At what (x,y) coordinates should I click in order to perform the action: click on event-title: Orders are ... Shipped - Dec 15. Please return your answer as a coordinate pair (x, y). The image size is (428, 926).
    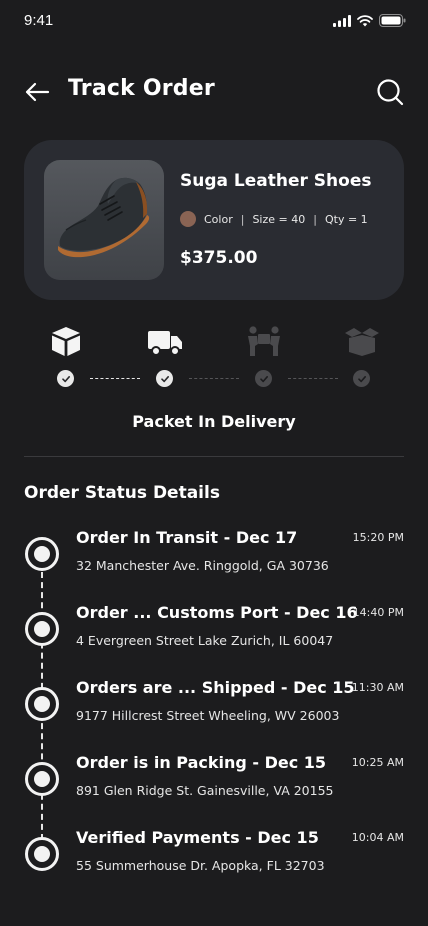
    Looking at the image, I should click on (215, 687).